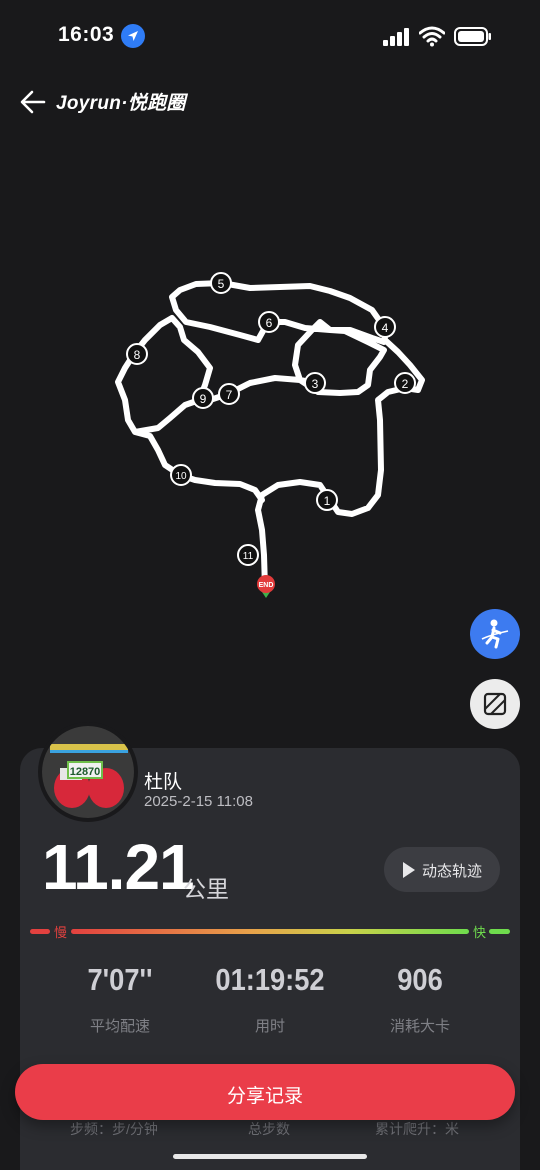  I want to click on runner-mode-button, so click(495, 634).